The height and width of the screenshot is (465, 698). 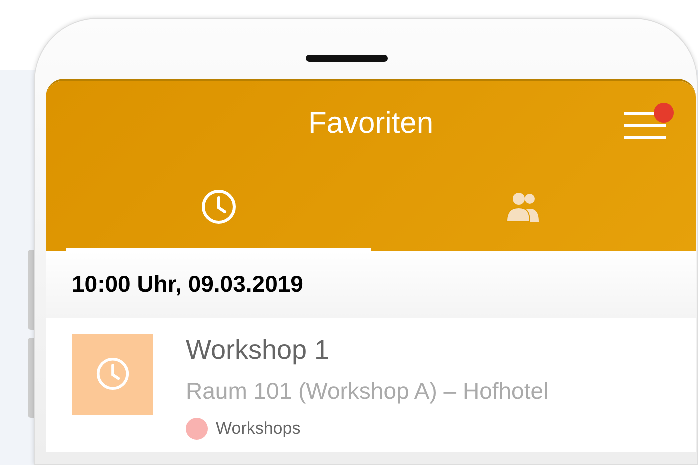 What do you see at coordinates (371, 123) in the screenshot?
I see `page-title: Favoriten` at bounding box center [371, 123].